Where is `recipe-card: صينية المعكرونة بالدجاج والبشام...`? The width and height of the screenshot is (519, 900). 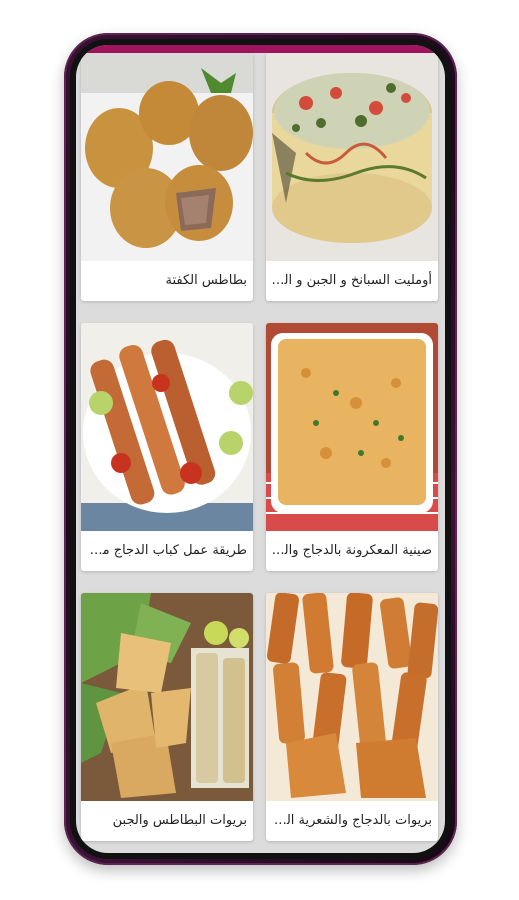 recipe-card: صينية المعكرونة بالدجاج والبشام... is located at coordinates (352, 447).